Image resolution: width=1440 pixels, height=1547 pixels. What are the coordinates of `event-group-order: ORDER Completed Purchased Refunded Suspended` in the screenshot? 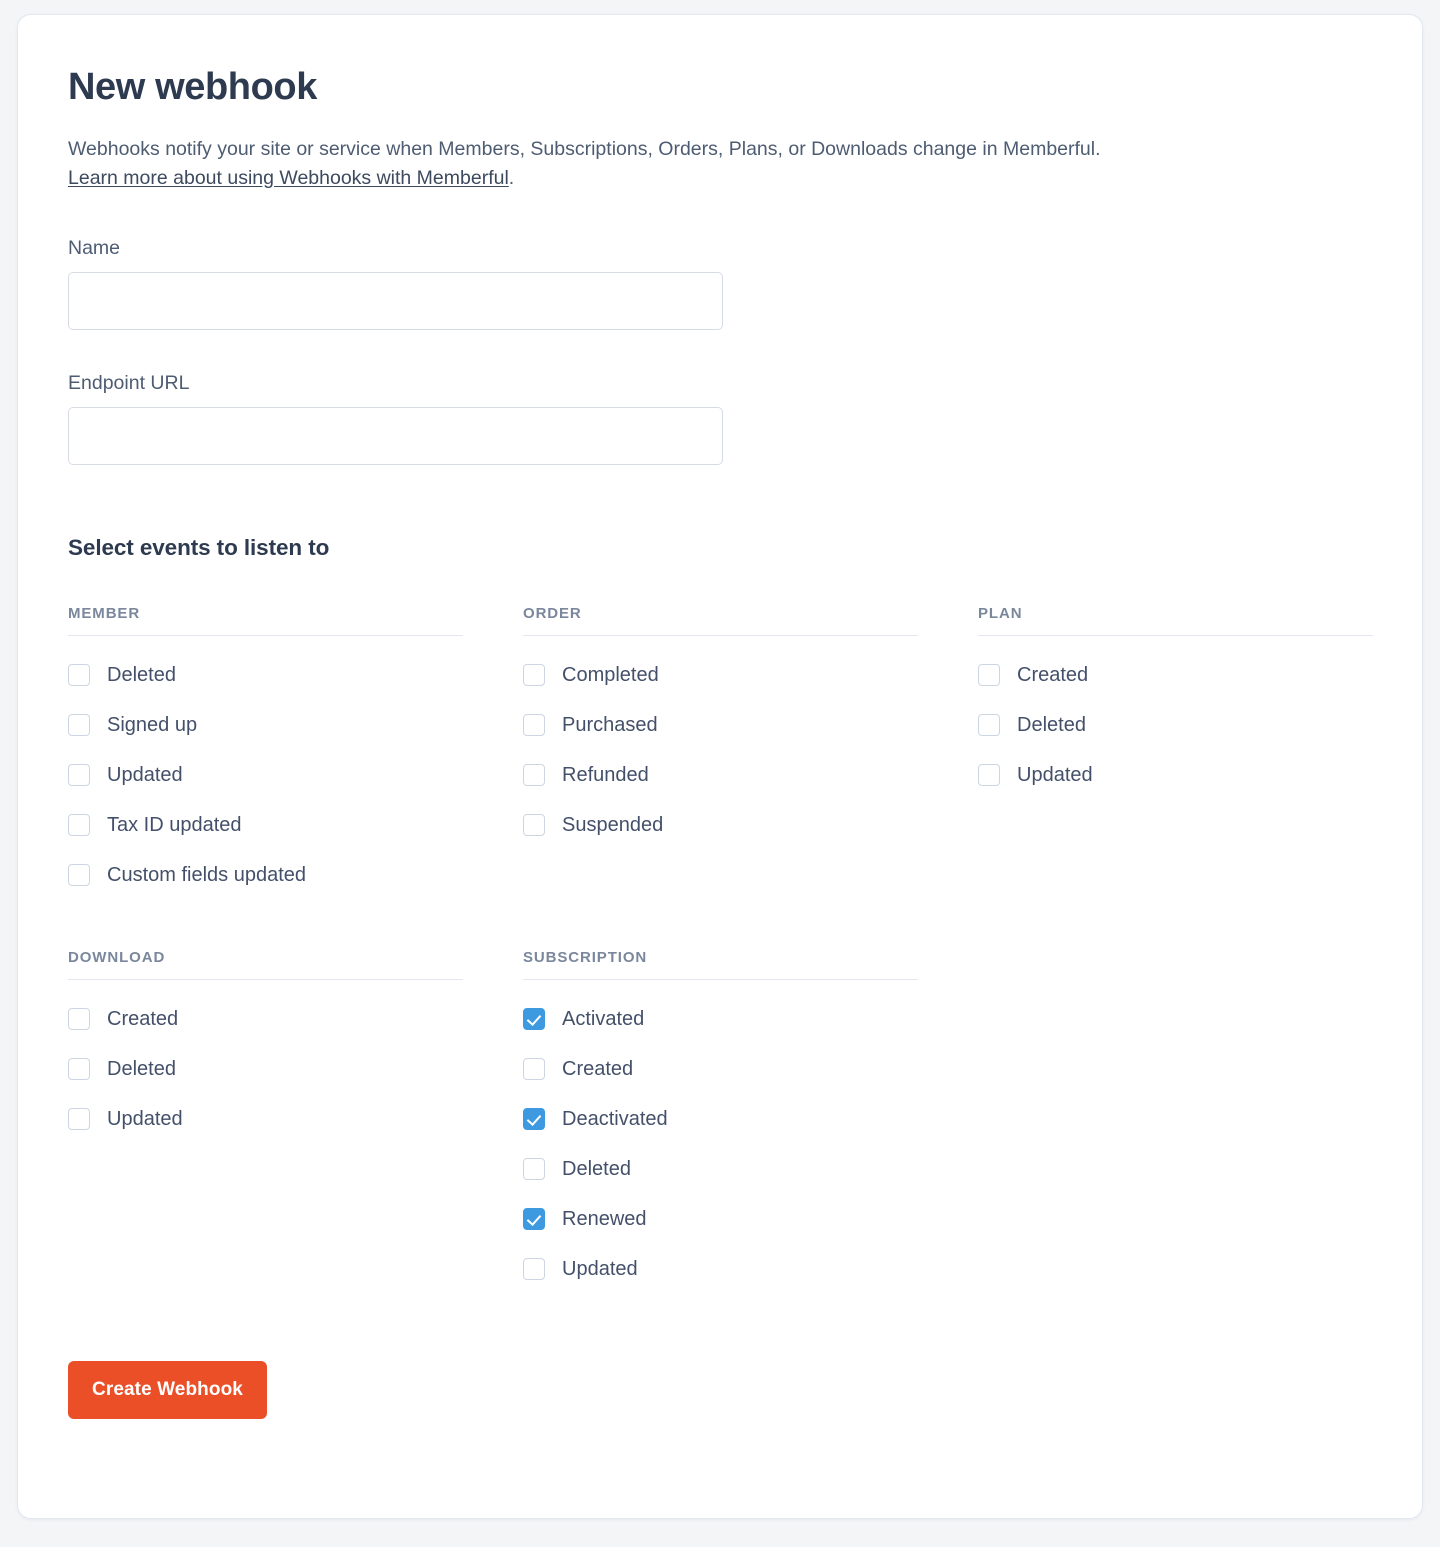 It's located at (750, 747).